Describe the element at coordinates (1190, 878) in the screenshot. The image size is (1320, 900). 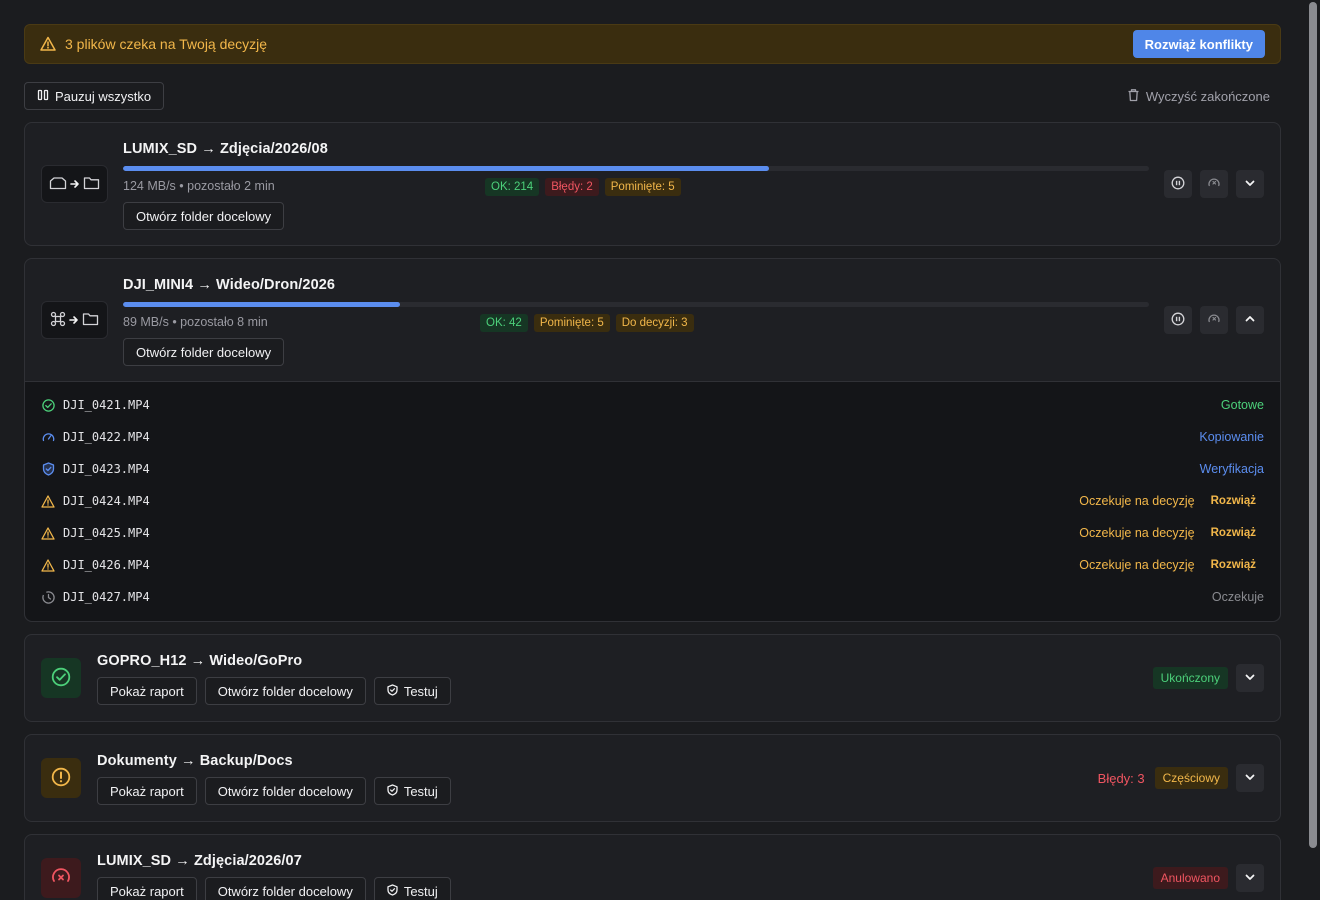
I see `status-badge: Anulowano` at that location.